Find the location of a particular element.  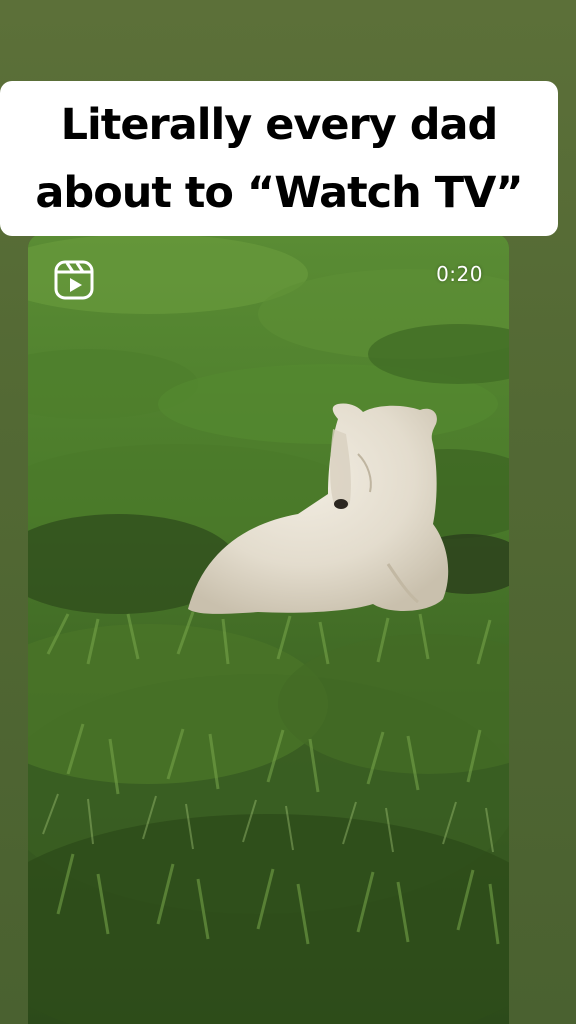

reels-icon is located at coordinates (74, 280).